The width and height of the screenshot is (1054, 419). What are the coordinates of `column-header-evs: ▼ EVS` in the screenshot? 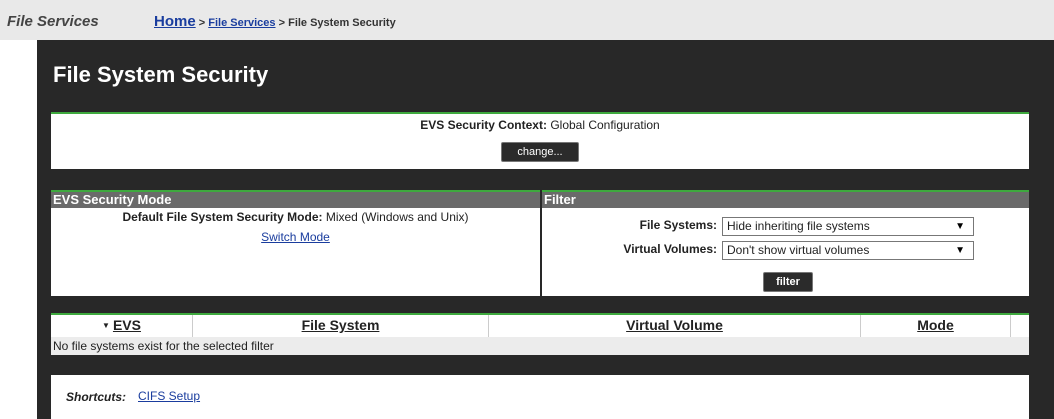 It's located at (122, 326).